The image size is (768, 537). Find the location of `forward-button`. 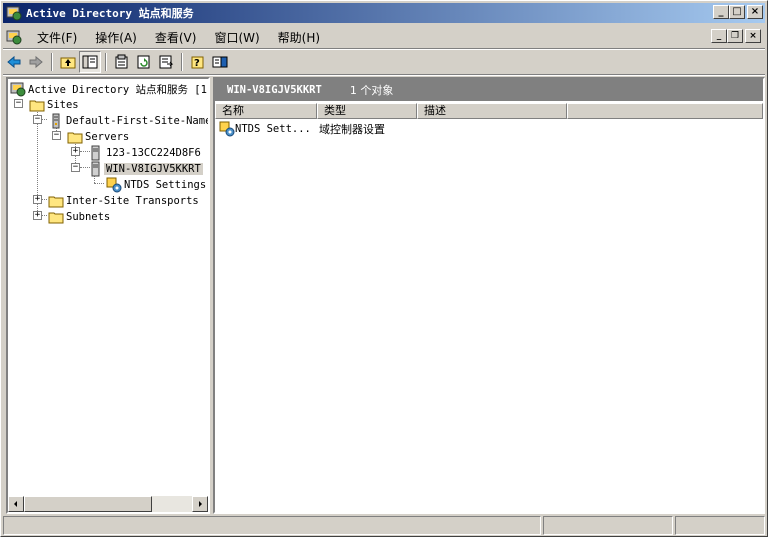

forward-button is located at coordinates (36, 62).